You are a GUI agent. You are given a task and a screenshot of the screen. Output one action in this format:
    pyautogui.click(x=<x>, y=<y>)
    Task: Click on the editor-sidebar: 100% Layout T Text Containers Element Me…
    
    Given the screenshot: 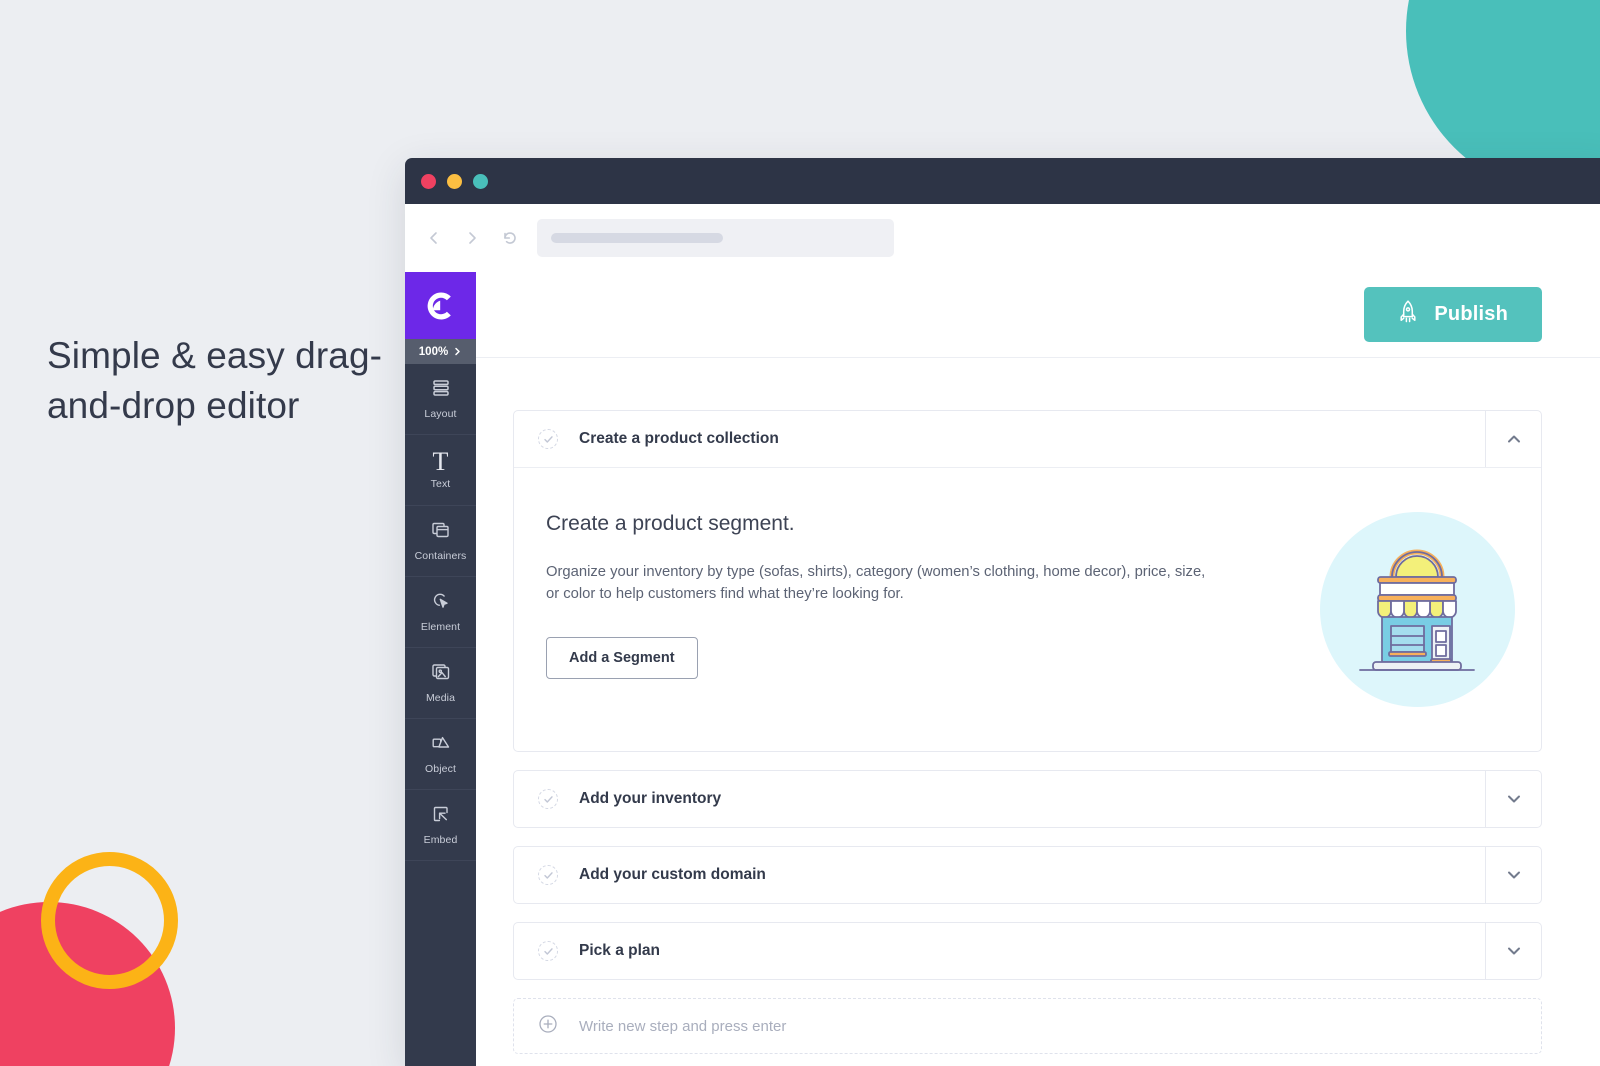 What is the action you would take?
    pyautogui.click(x=440, y=669)
    